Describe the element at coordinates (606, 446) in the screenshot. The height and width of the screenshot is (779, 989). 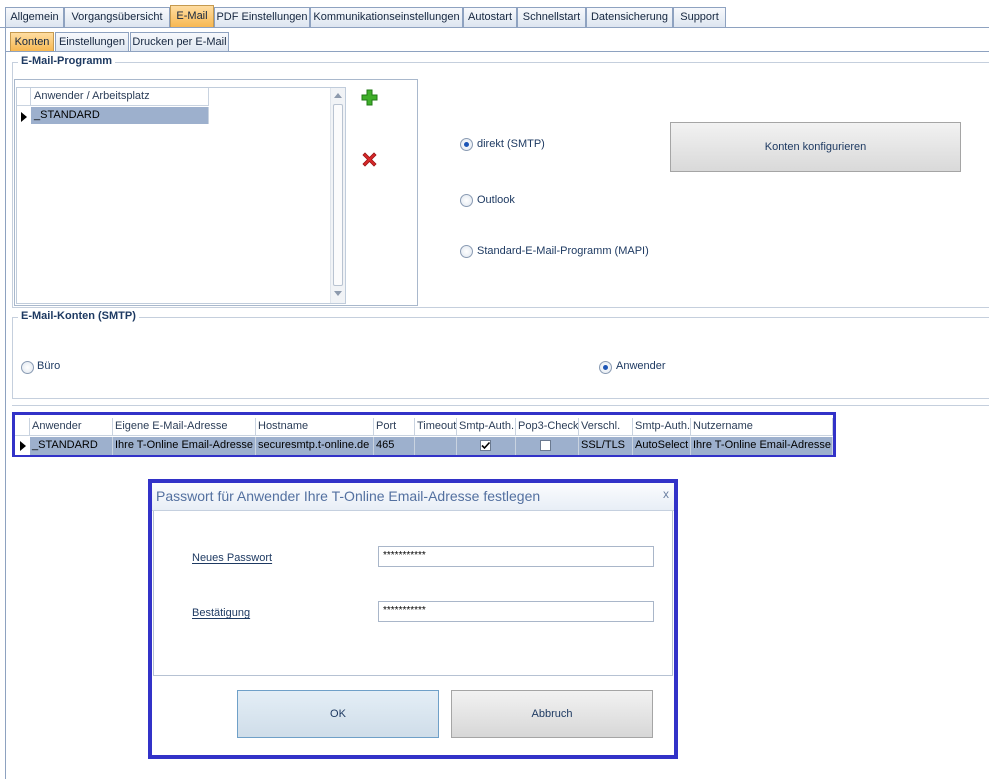
I see `grid-cell-encryption: SSL/TLS` at that location.